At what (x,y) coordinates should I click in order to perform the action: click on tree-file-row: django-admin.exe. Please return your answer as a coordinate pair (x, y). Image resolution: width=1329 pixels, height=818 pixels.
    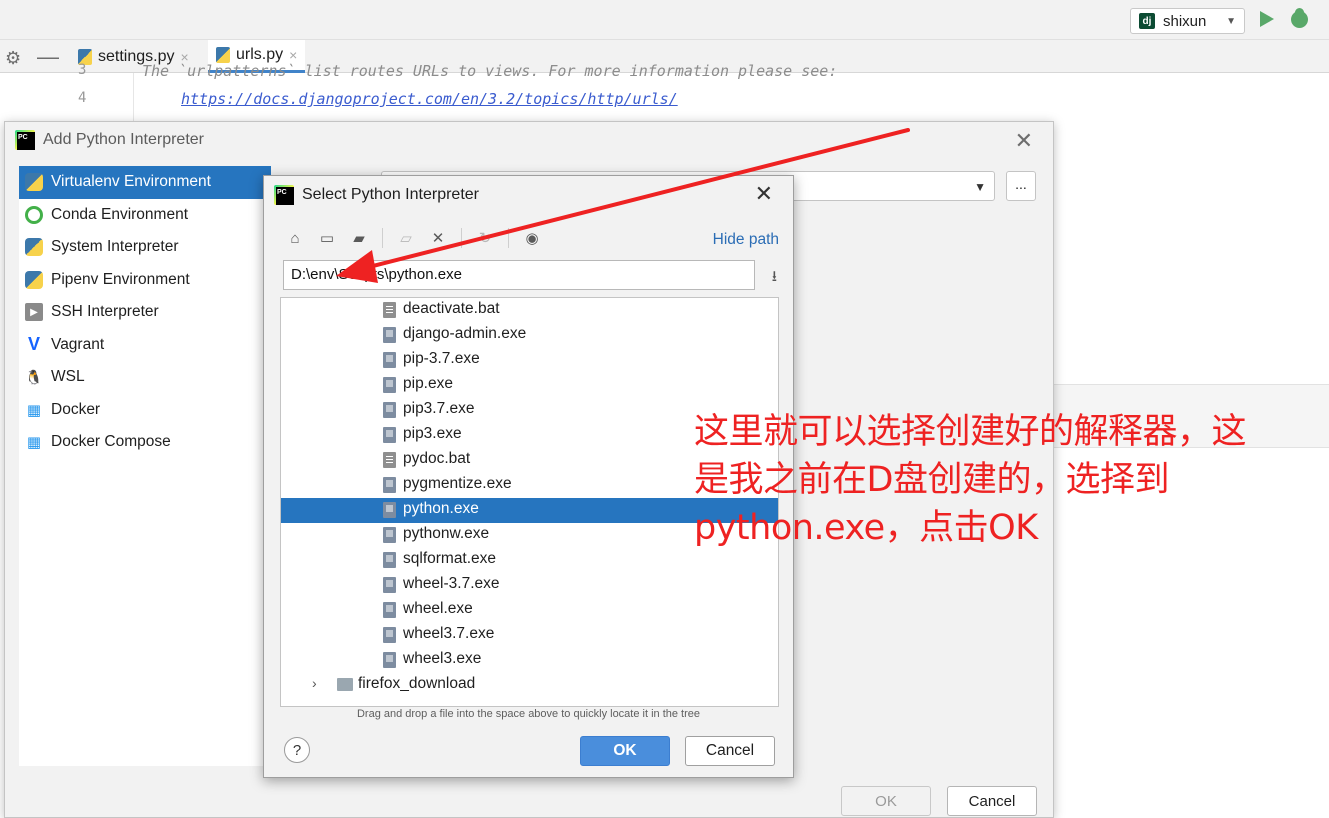
    Looking at the image, I should click on (529, 335).